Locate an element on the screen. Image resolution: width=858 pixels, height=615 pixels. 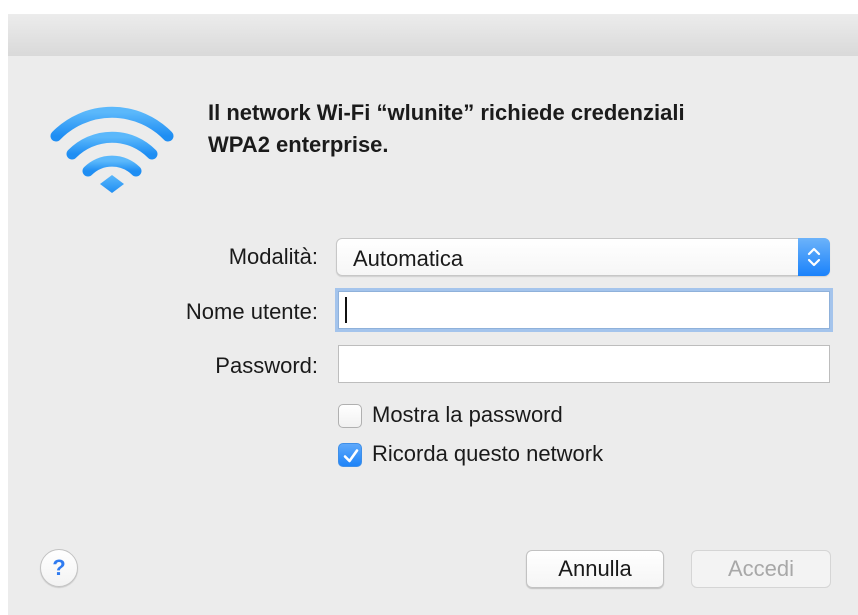
username-field is located at coordinates (584, 310).